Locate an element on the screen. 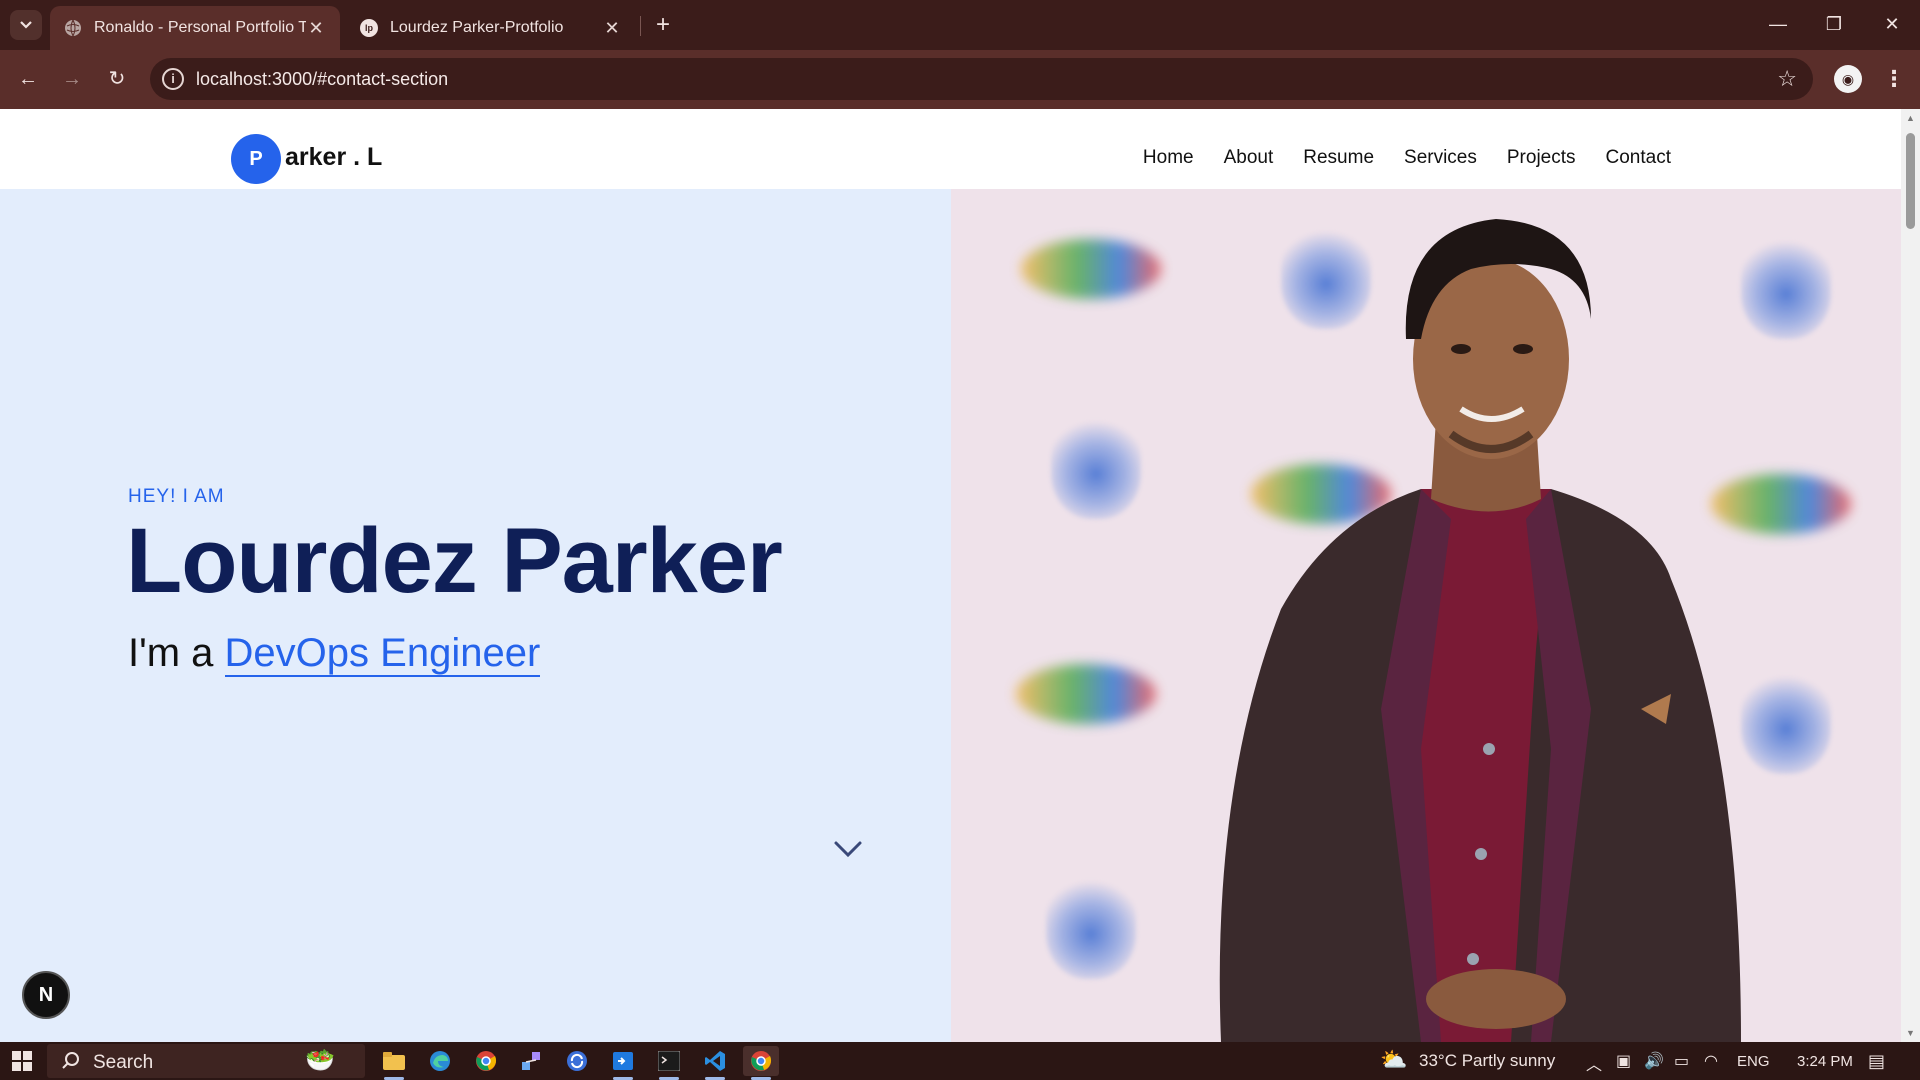 Image resolution: width=1920 pixels, height=1080 pixels. logo-badge: P is located at coordinates (256, 159).